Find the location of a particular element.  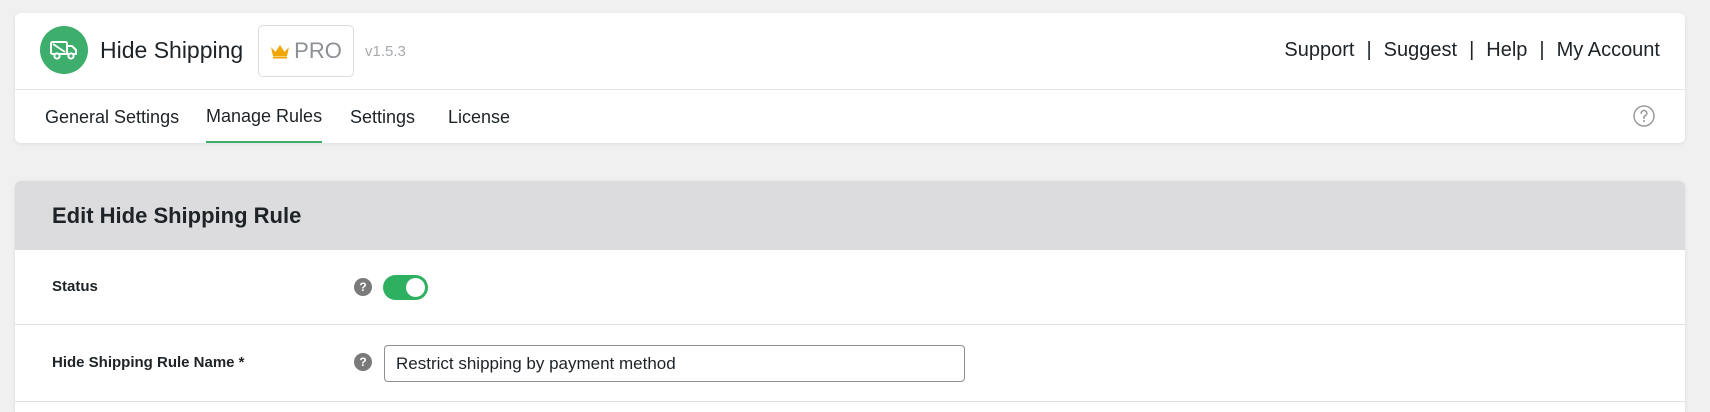

top-links: Support | Suggest | Help | My Account is located at coordinates (1472, 50).